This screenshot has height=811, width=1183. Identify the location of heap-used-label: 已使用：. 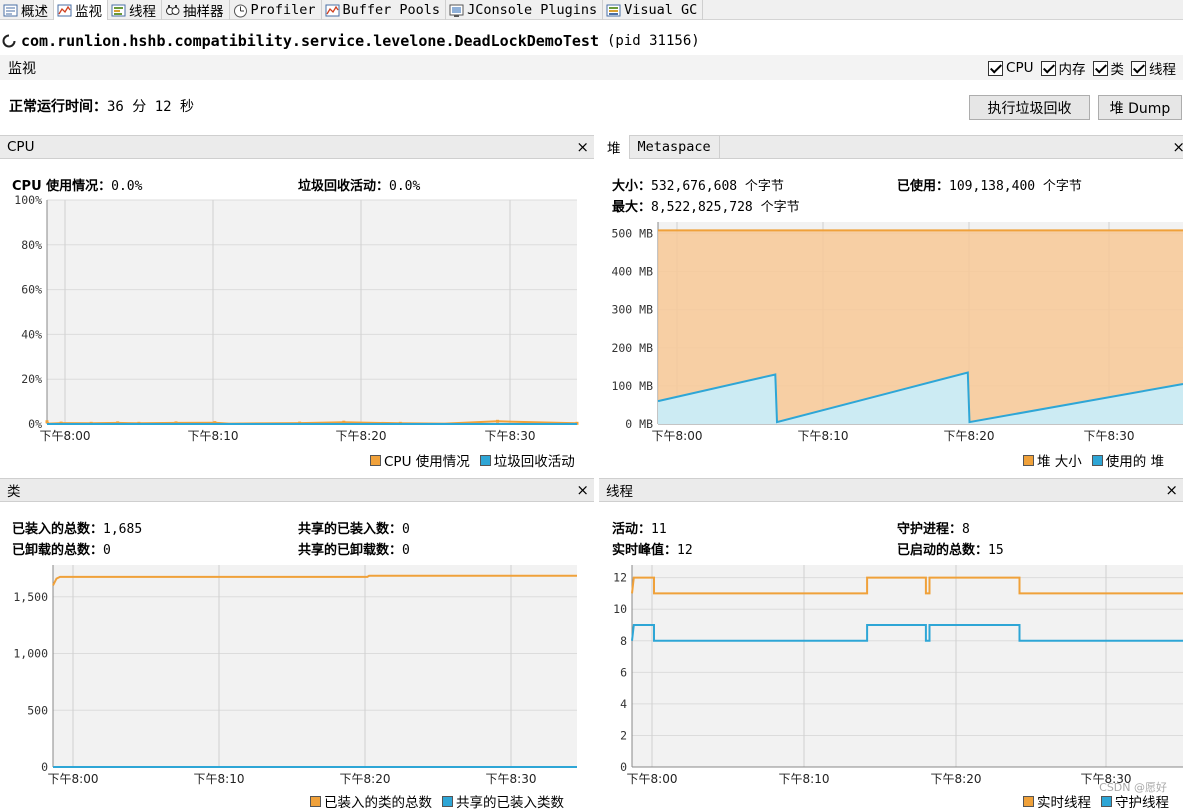
(923, 186).